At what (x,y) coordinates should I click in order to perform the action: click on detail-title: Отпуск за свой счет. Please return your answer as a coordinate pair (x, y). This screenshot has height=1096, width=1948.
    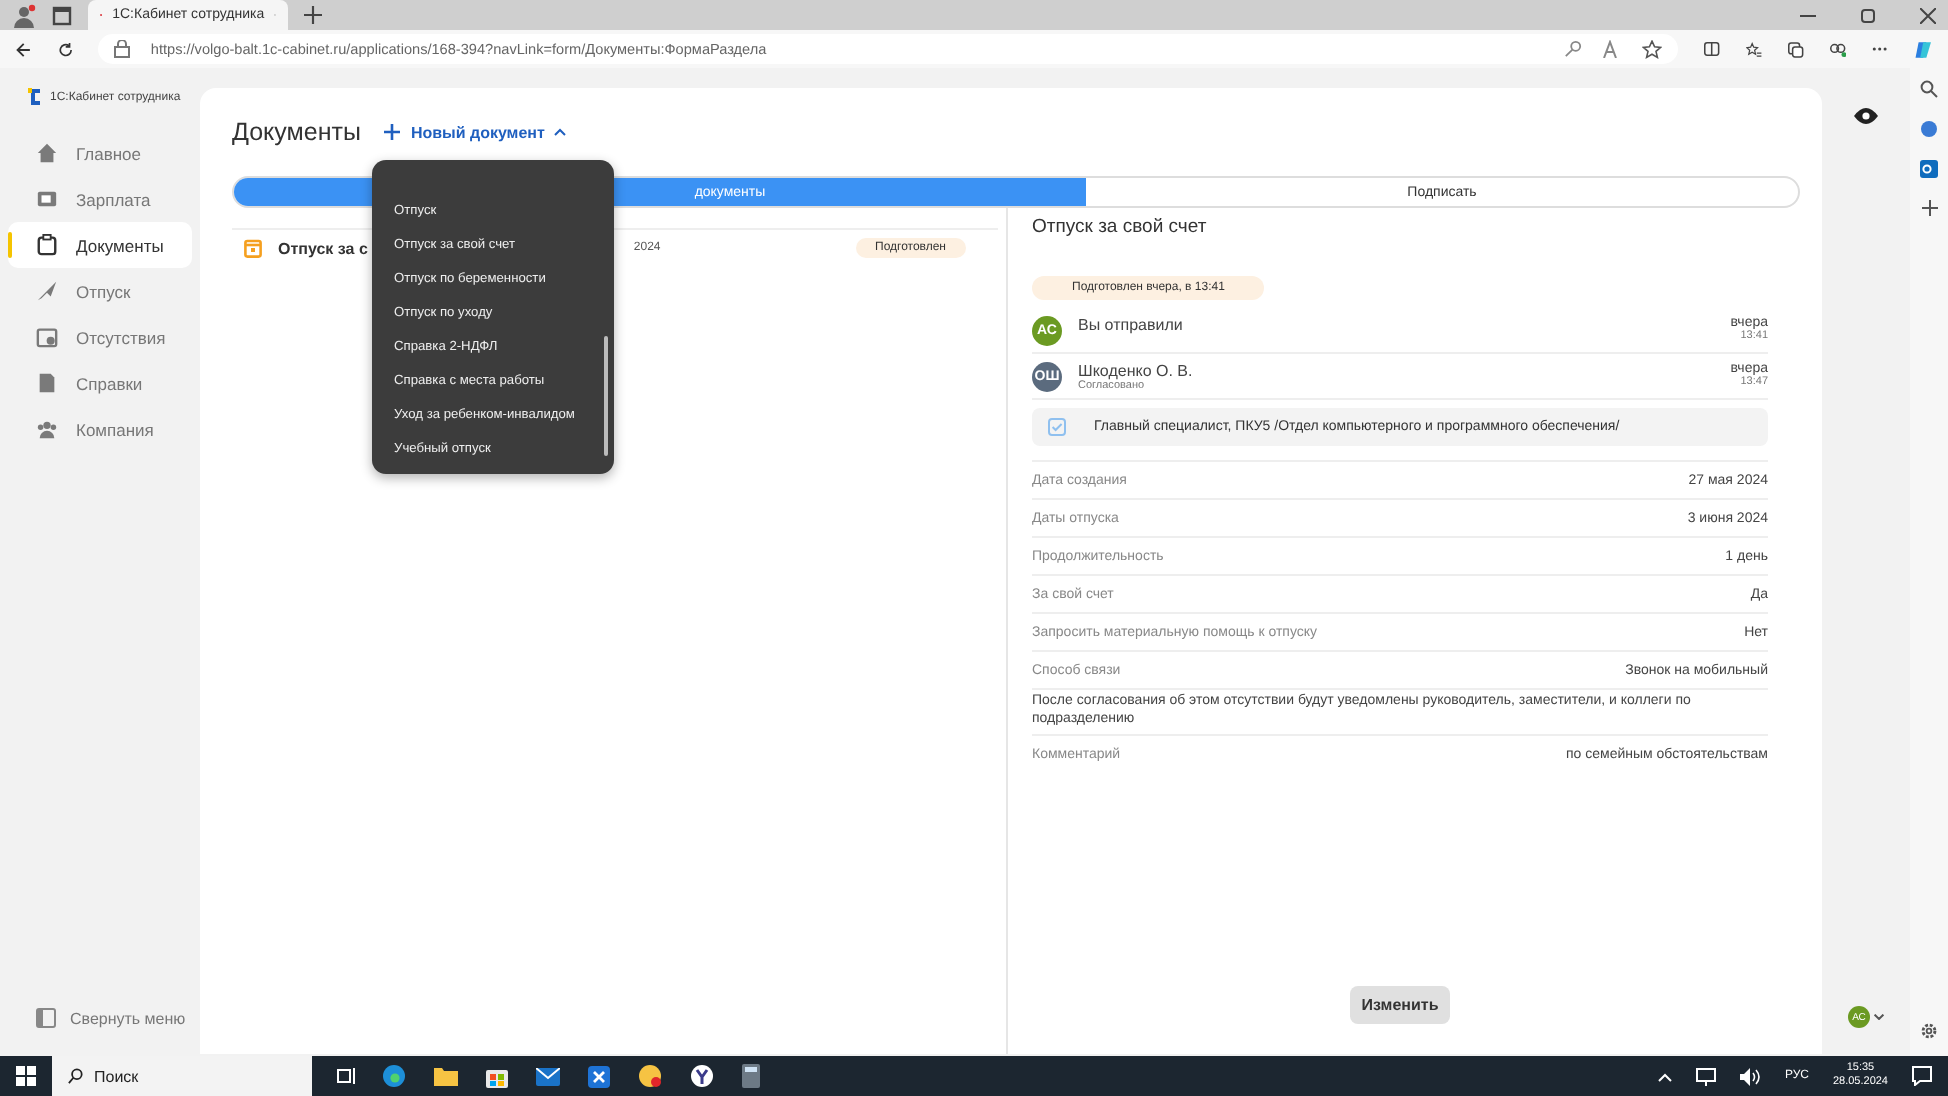
    Looking at the image, I should click on (1120, 229).